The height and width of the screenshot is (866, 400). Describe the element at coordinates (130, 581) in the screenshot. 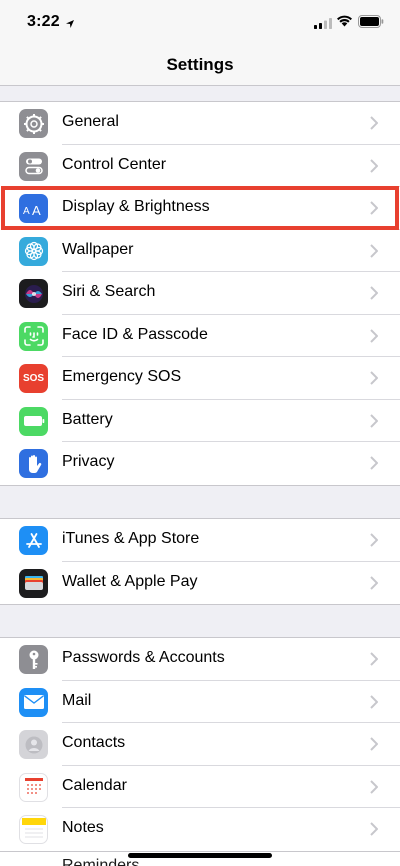

I see `settings-row-label: Wallet & Apple Pay` at that location.